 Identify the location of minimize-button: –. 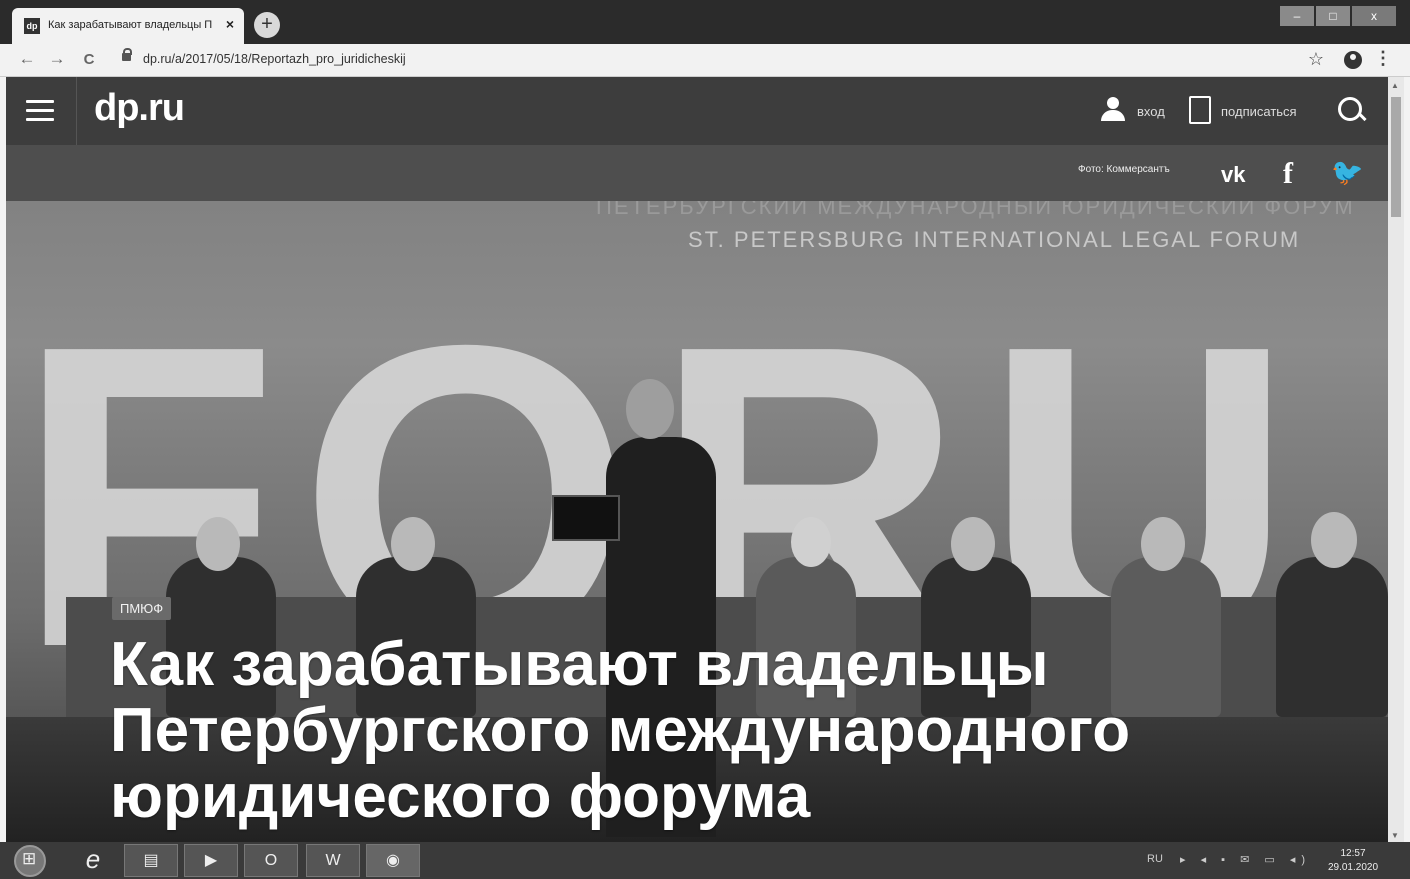
(1297, 16).